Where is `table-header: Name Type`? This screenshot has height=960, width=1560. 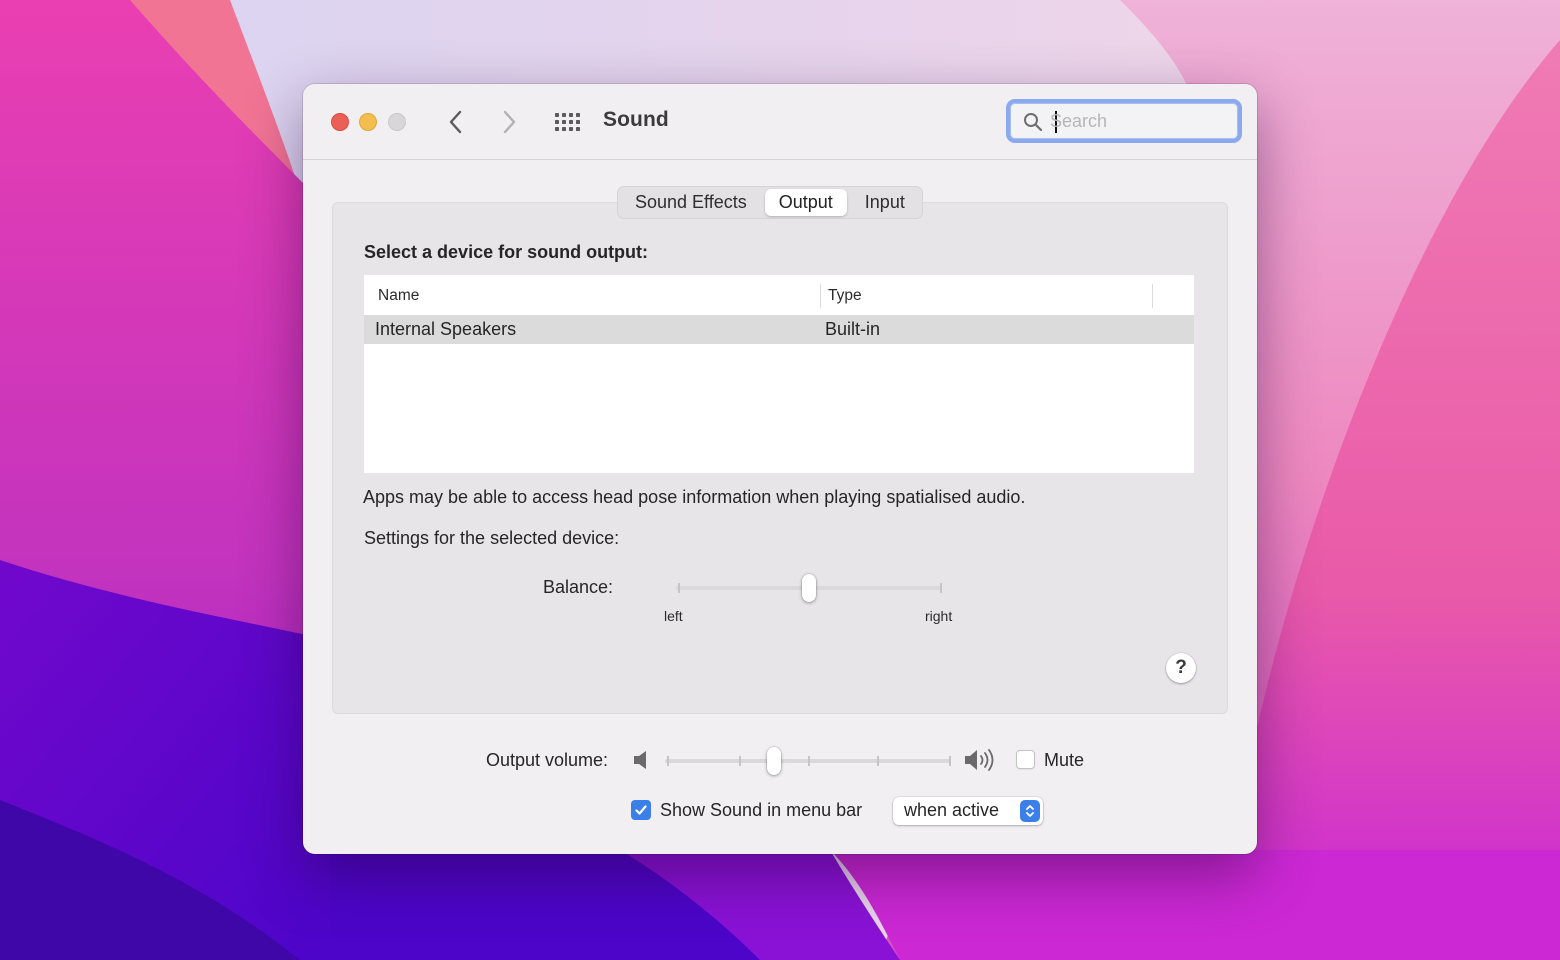 table-header: Name Type is located at coordinates (779, 295).